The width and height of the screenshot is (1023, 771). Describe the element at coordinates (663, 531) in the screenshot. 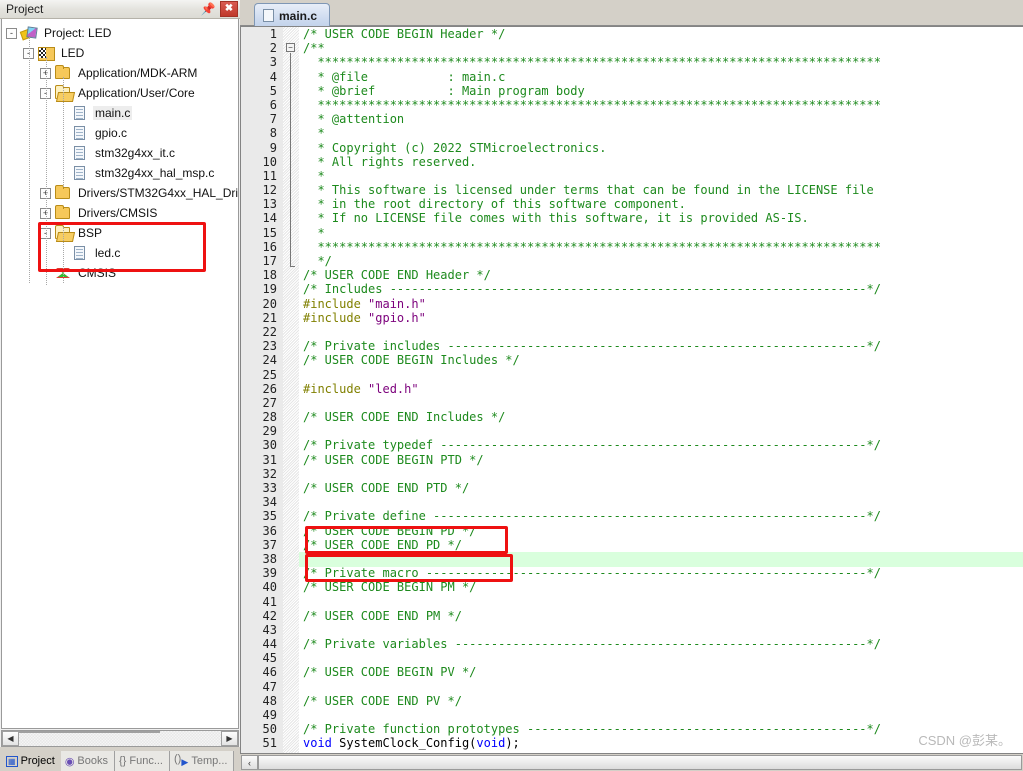

I see `code-line: /* USER CODE BEGIN PD */` at that location.